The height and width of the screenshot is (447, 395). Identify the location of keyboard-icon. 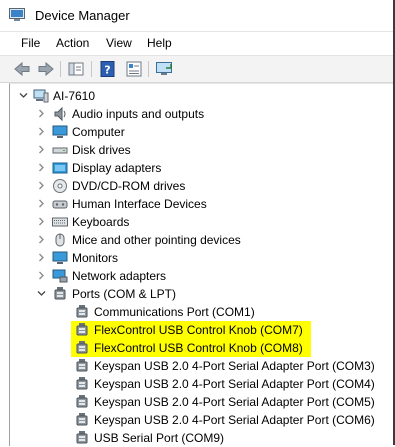
(60, 222).